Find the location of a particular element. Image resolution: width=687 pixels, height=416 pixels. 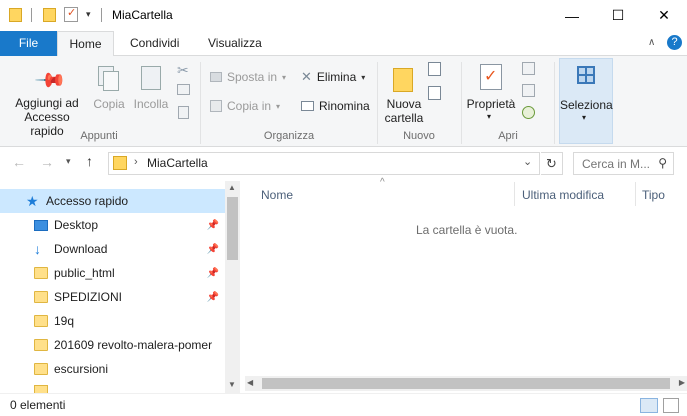

up-arrow-icon: ↑ is located at coordinates (89, 161).